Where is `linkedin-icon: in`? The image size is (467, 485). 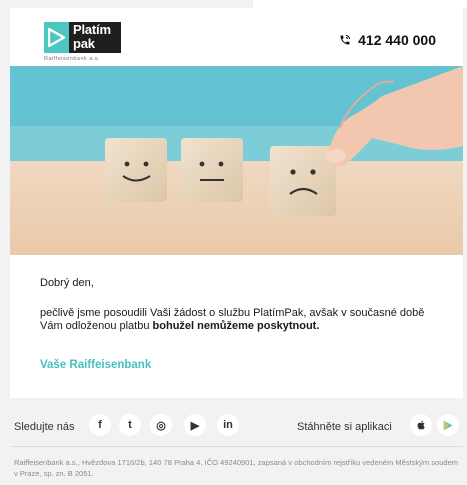
linkedin-icon: in is located at coordinates (228, 425).